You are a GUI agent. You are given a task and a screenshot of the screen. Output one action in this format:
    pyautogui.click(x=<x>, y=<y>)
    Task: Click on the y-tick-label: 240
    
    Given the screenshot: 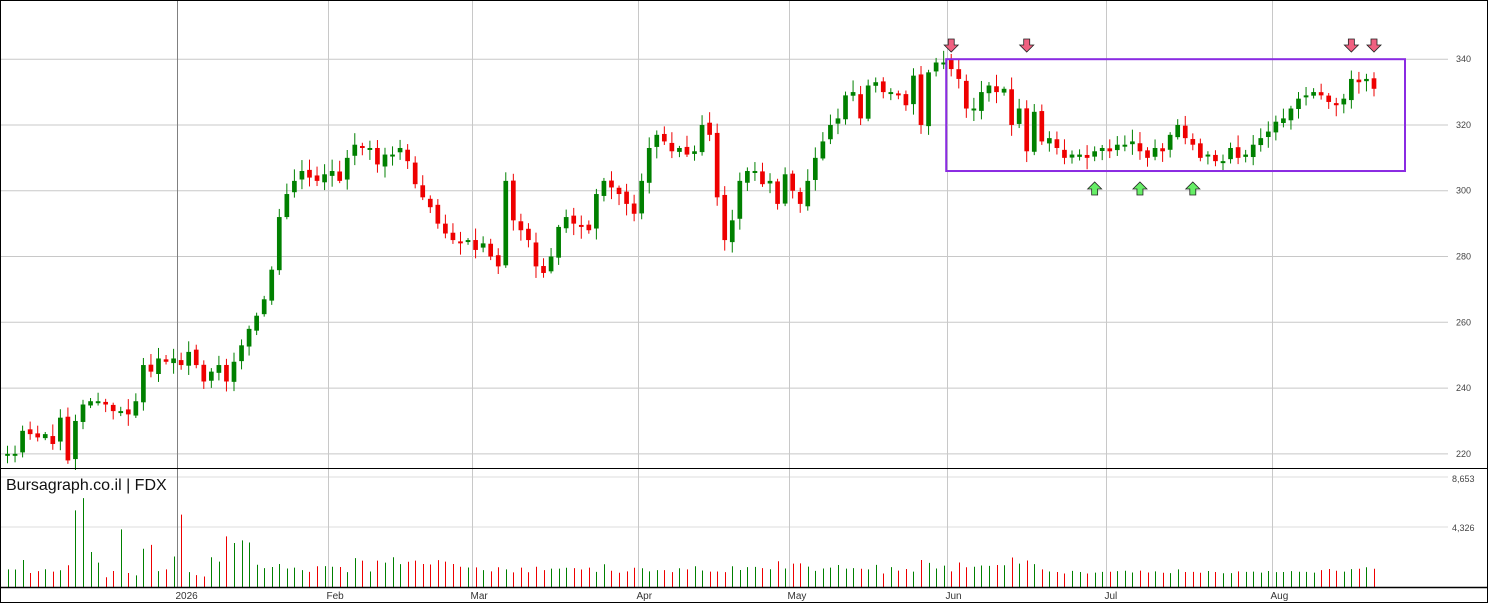 What is the action you would take?
    pyautogui.click(x=1463, y=388)
    